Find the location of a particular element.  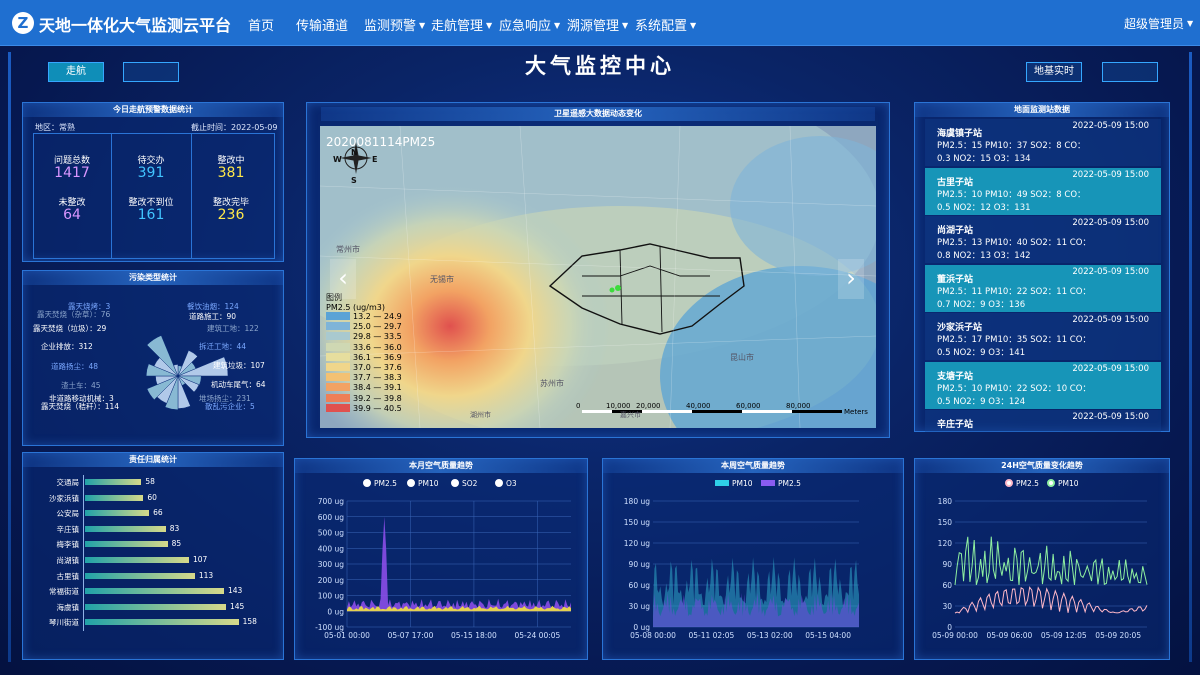

x-tick-label: 05-09 20:05 is located at coordinates (1118, 635).